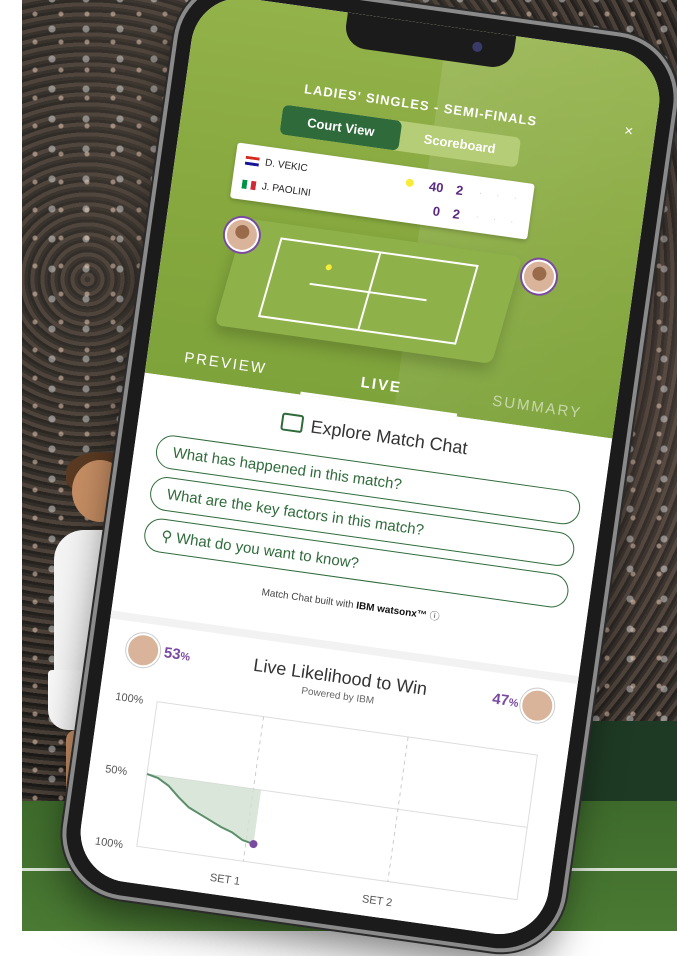  What do you see at coordinates (377, 901) in the screenshot?
I see `x-tick-label: SET 2` at bounding box center [377, 901].